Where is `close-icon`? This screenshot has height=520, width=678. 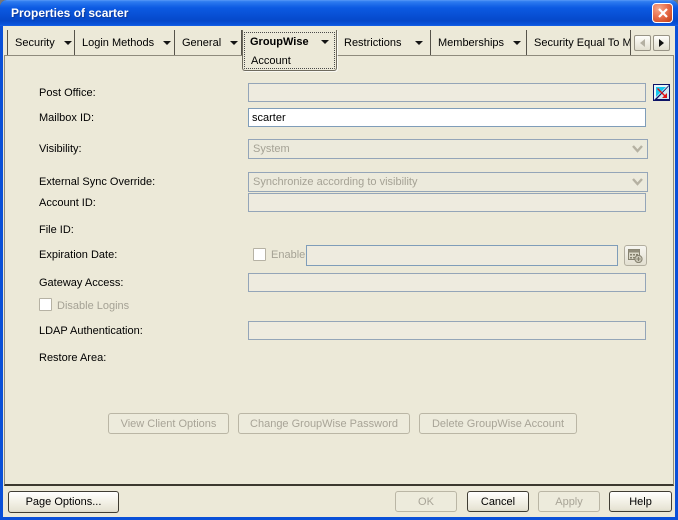
close-icon is located at coordinates (662, 13).